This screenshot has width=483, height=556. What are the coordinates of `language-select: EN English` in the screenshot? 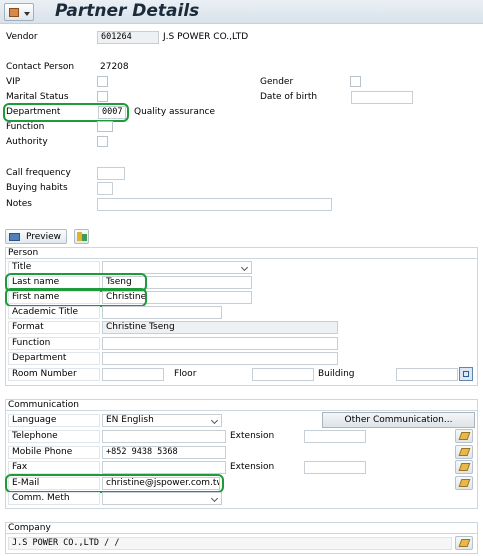 It's located at (162, 420).